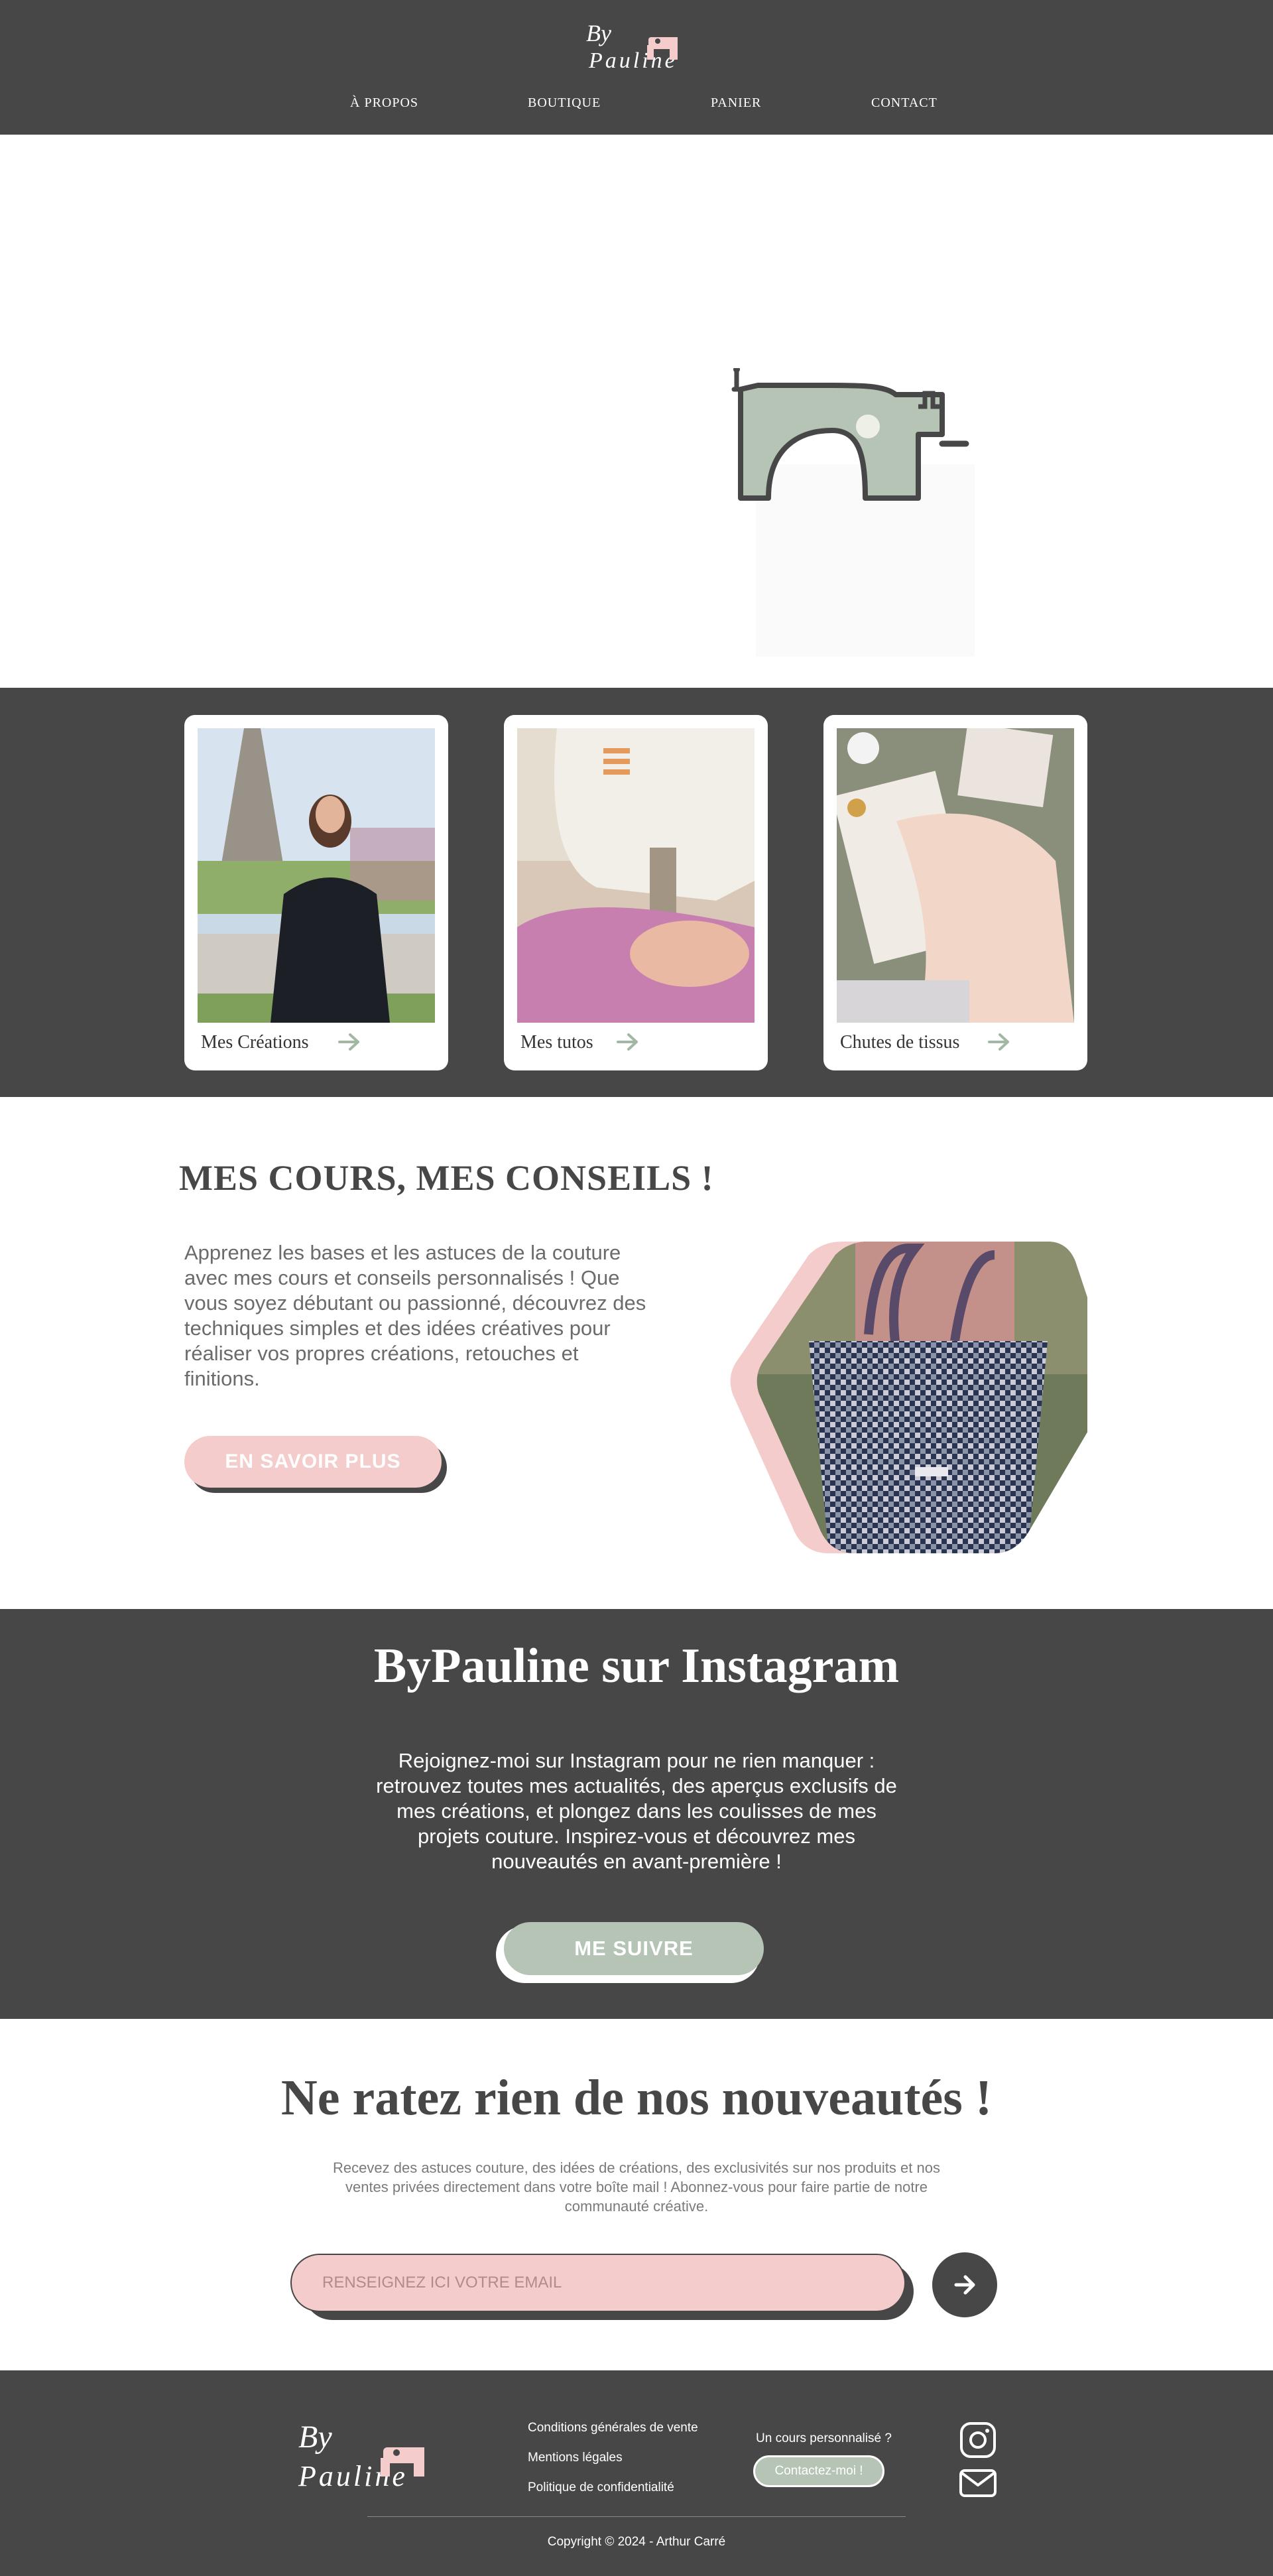  What do you see at coordinates (900, 1043) in the screenshot?
I see `card-caption: Chutes de tissus` at bounding box center [900, 1043].